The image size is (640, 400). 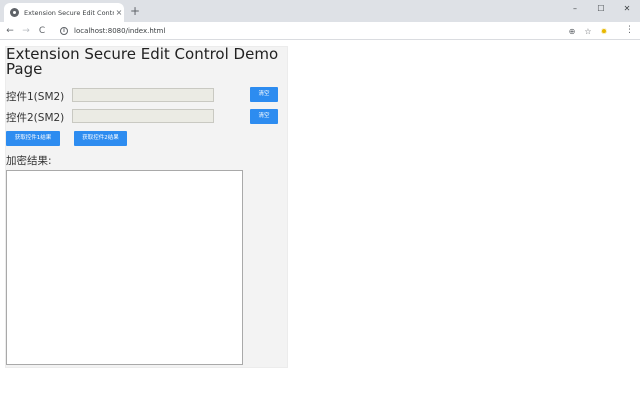 I want to click on reload-button: C, so click(x=42, y=31).